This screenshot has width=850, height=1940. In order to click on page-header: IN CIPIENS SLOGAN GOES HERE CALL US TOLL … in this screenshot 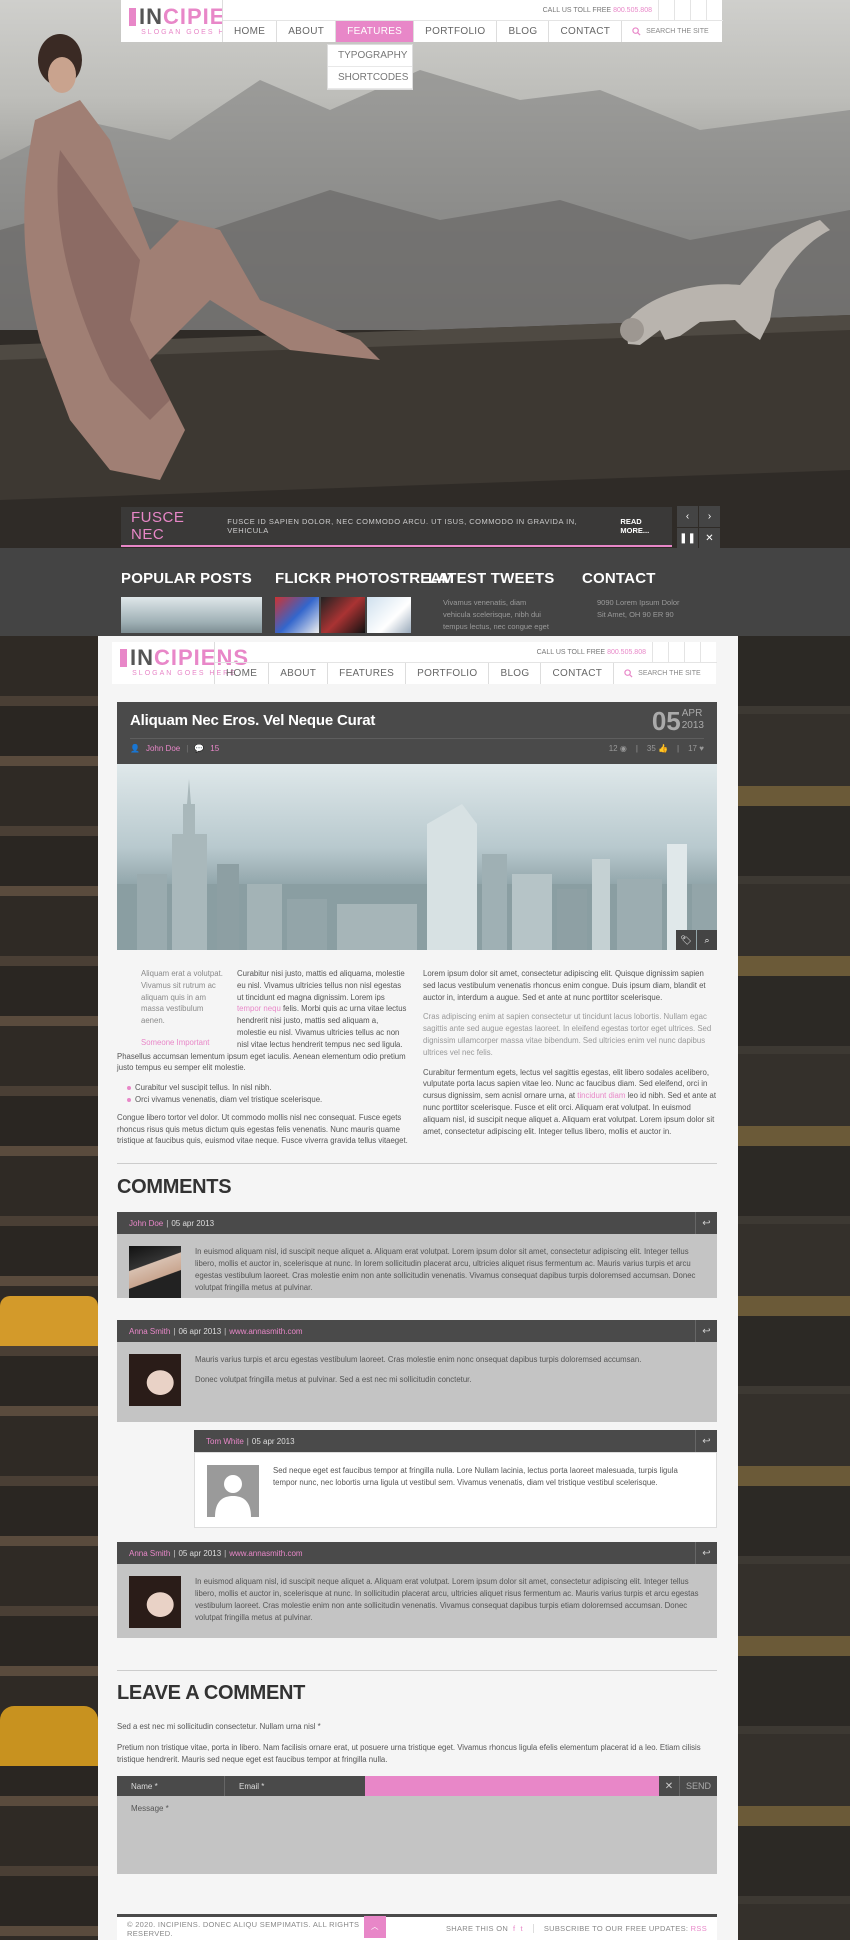, I will do `click(414, 663)`.